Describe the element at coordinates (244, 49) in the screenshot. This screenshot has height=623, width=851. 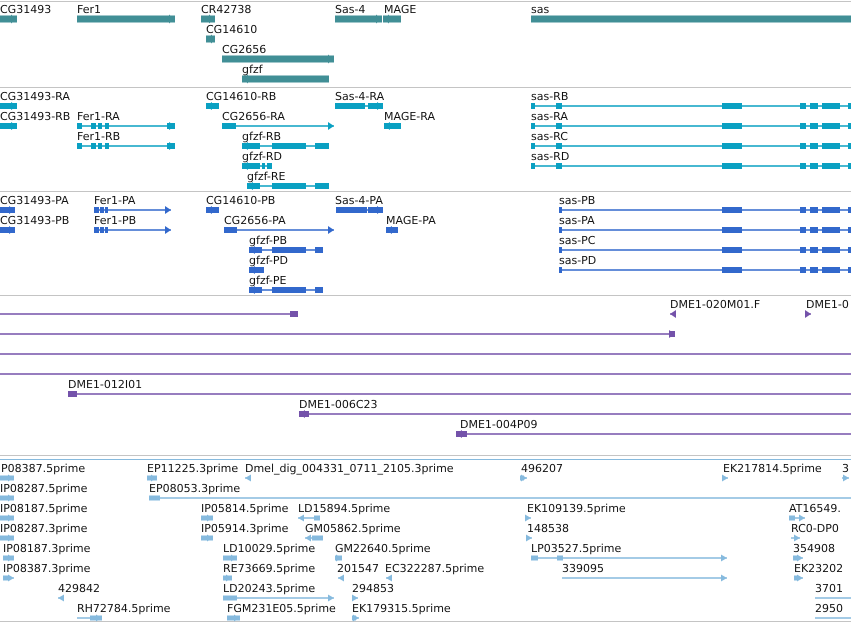
I see `feature-label: CG2656` at that location.